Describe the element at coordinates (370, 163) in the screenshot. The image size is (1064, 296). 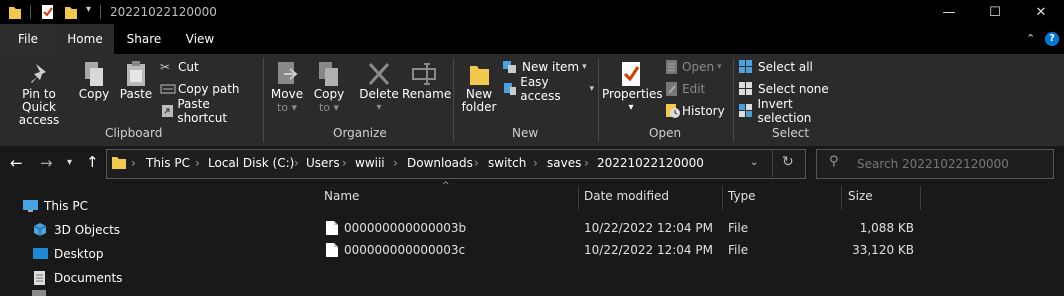
I see `breadcrumb-wwiii: wwiii` at that location.